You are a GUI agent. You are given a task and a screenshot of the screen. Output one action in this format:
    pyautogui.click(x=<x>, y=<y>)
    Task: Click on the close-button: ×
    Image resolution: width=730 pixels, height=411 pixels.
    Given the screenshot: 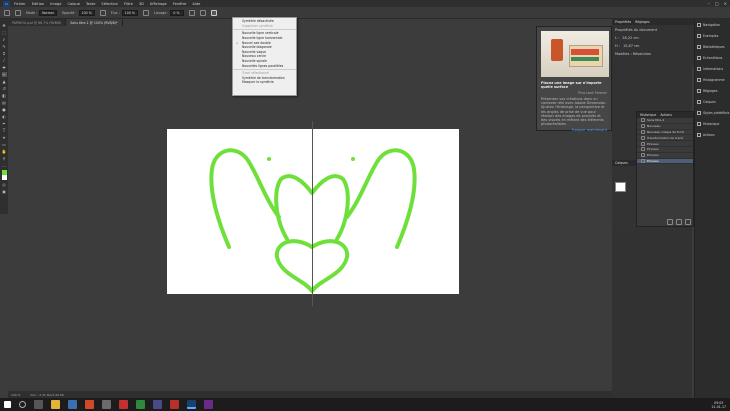 What is the action you would take?
    pyautogui.click(x=725, y=3)
    